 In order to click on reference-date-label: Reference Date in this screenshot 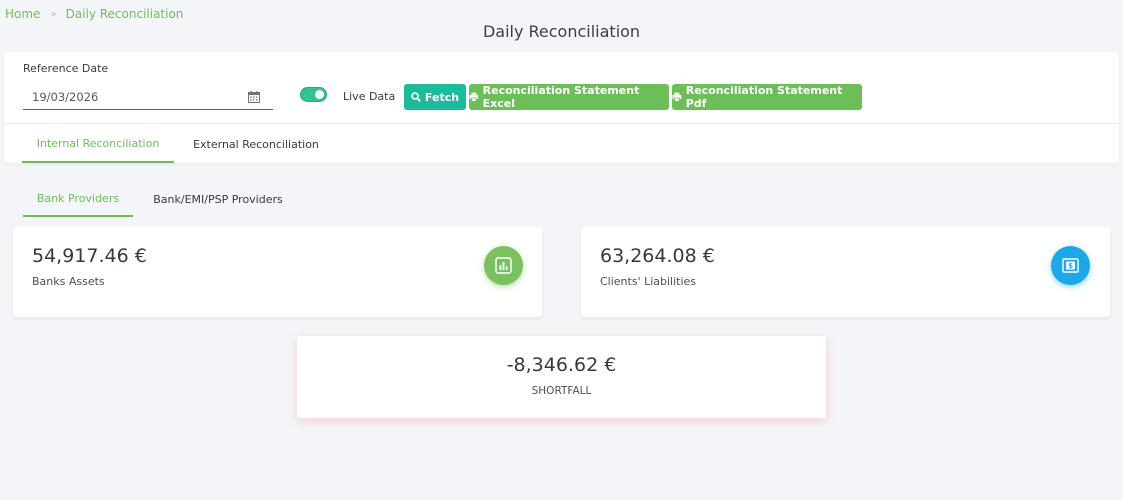, I will do `click(66, 68)`.